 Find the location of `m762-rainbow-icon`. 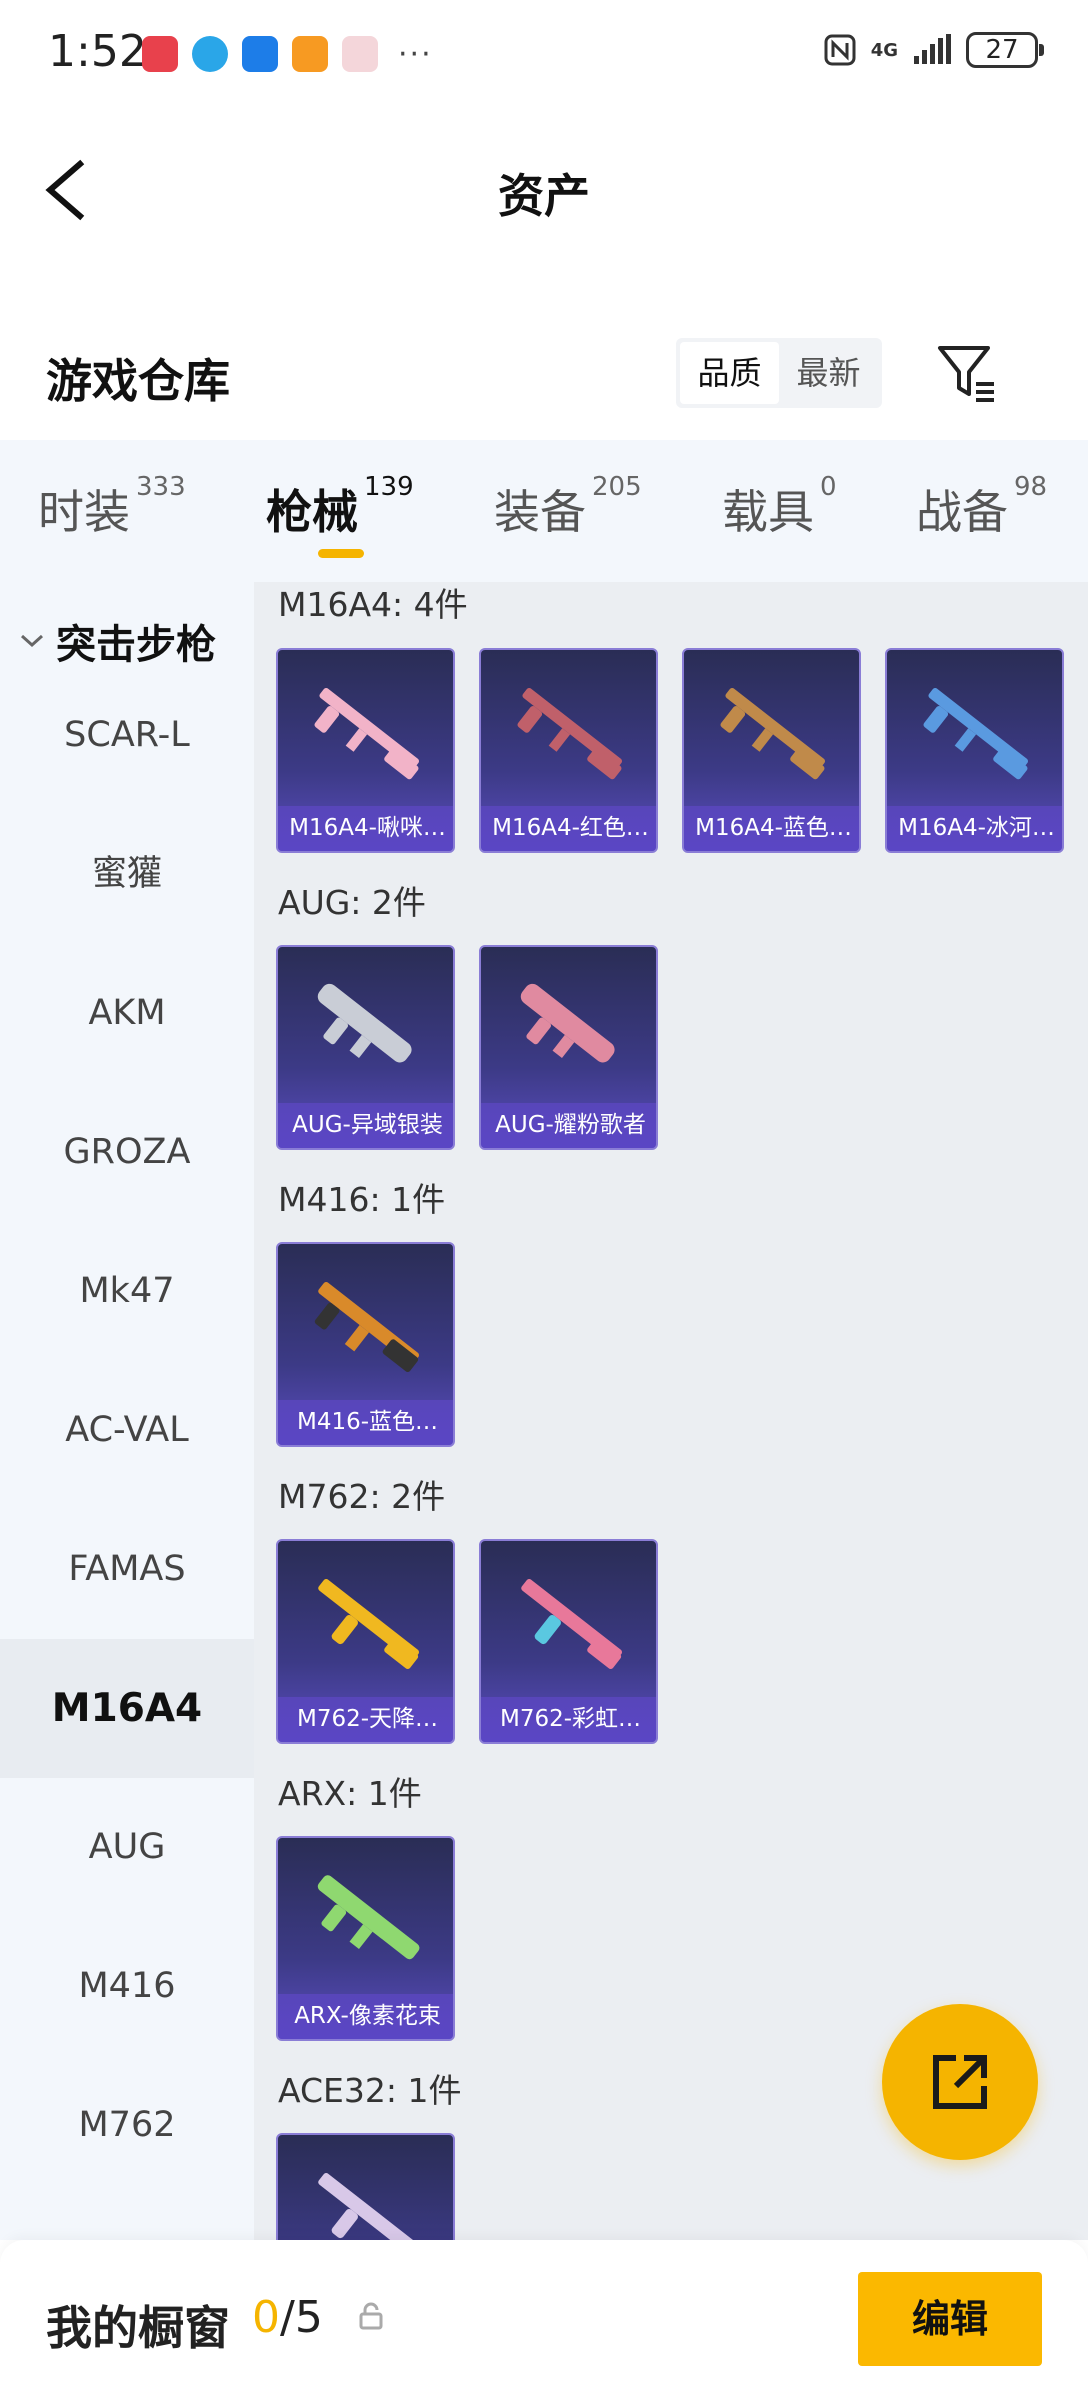

m762-rainbow-icon is located at coordinates (571, 1623).